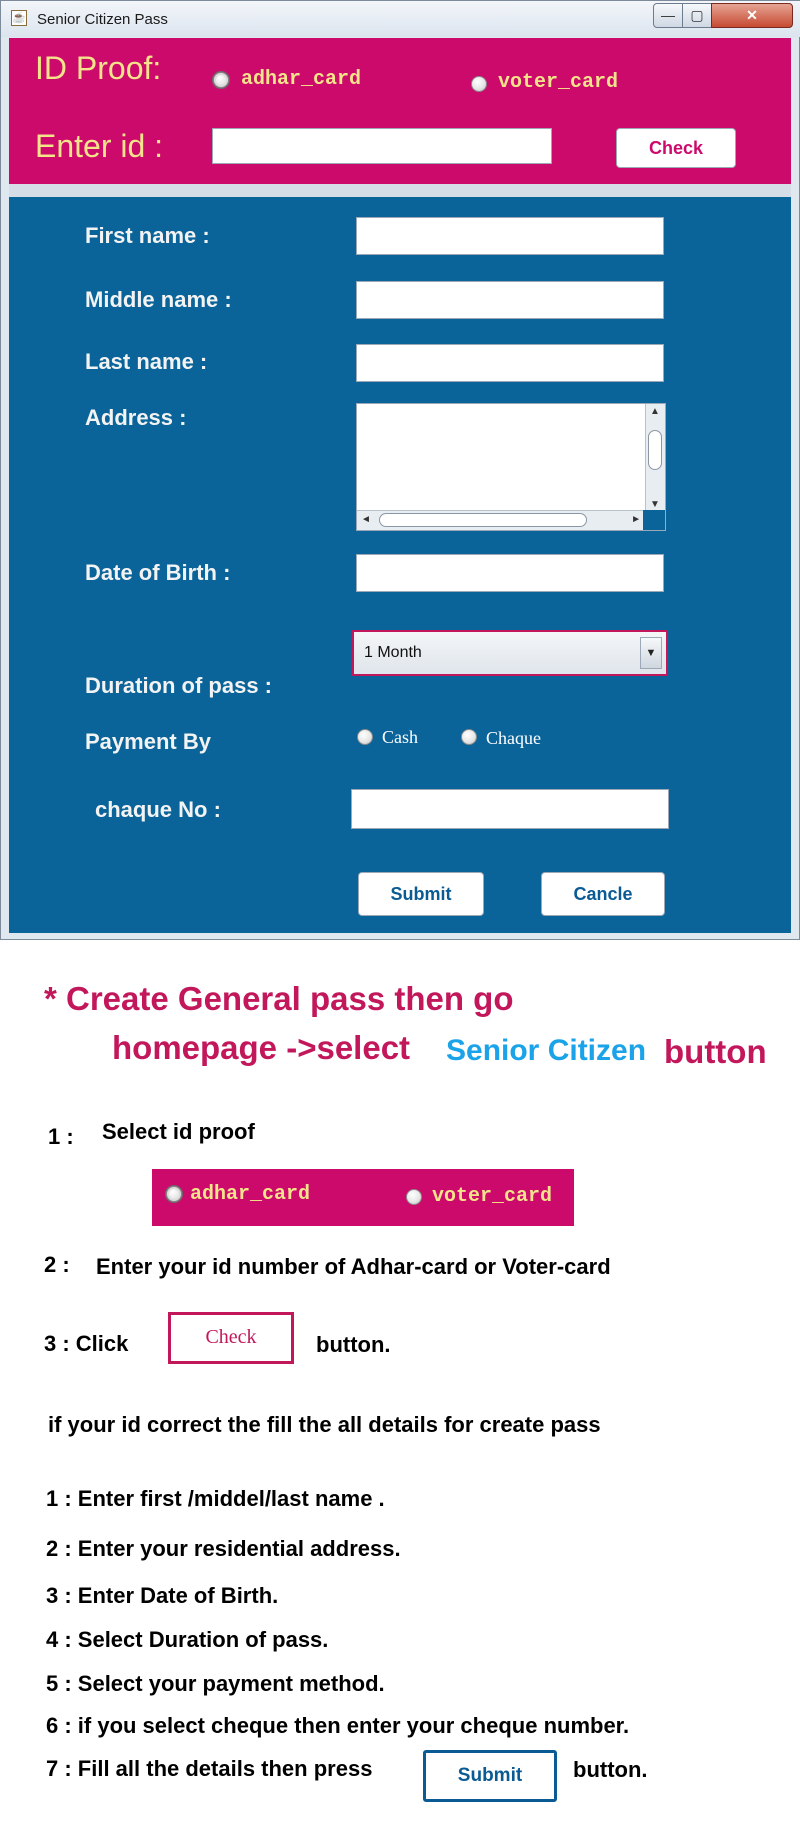  What do you see at coordinates (603, 894) in the screenshot?
I see `cancel-button: Cancle` at bounding box center [603, 894].